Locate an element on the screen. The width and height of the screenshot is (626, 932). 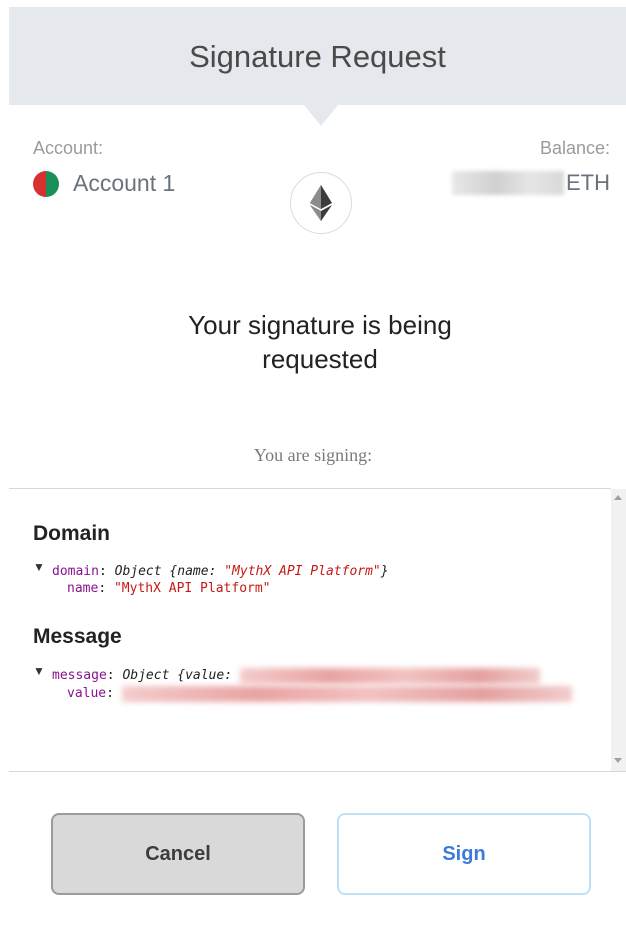
domain-key: domain is located at coordinates (75, 571).